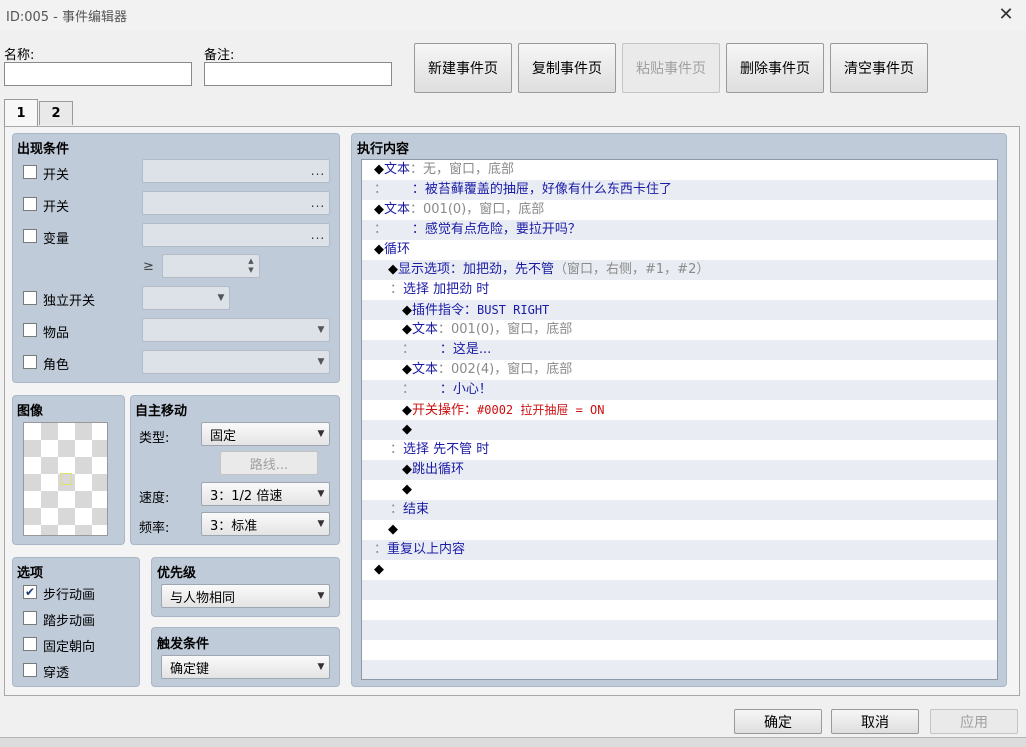  I want to click on command-row: ： ：小心！, so click(679, 390).